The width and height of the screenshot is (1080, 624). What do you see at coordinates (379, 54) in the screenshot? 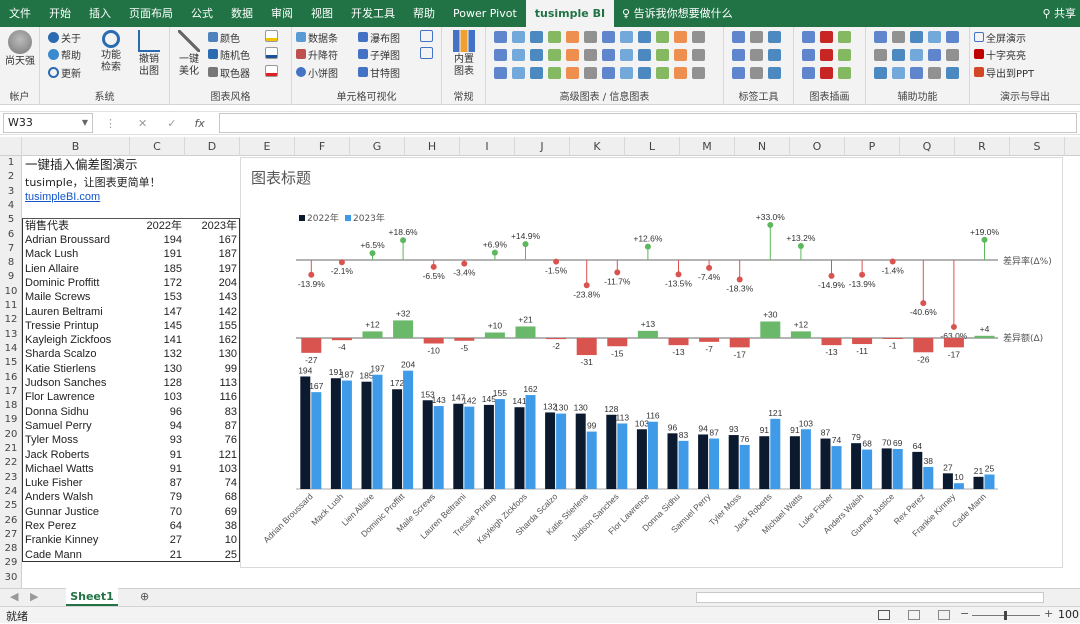
I see `bullet-button: 子弹图` at bounding box center [379, 54].